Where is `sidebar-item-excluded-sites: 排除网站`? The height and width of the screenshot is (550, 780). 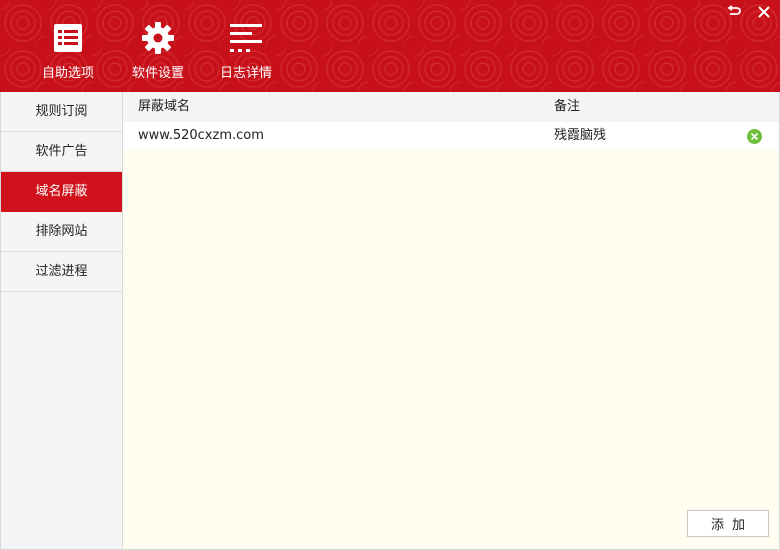
sidebar-item-excluded-sites: 排除网站 is located at coordinates (61, 232).